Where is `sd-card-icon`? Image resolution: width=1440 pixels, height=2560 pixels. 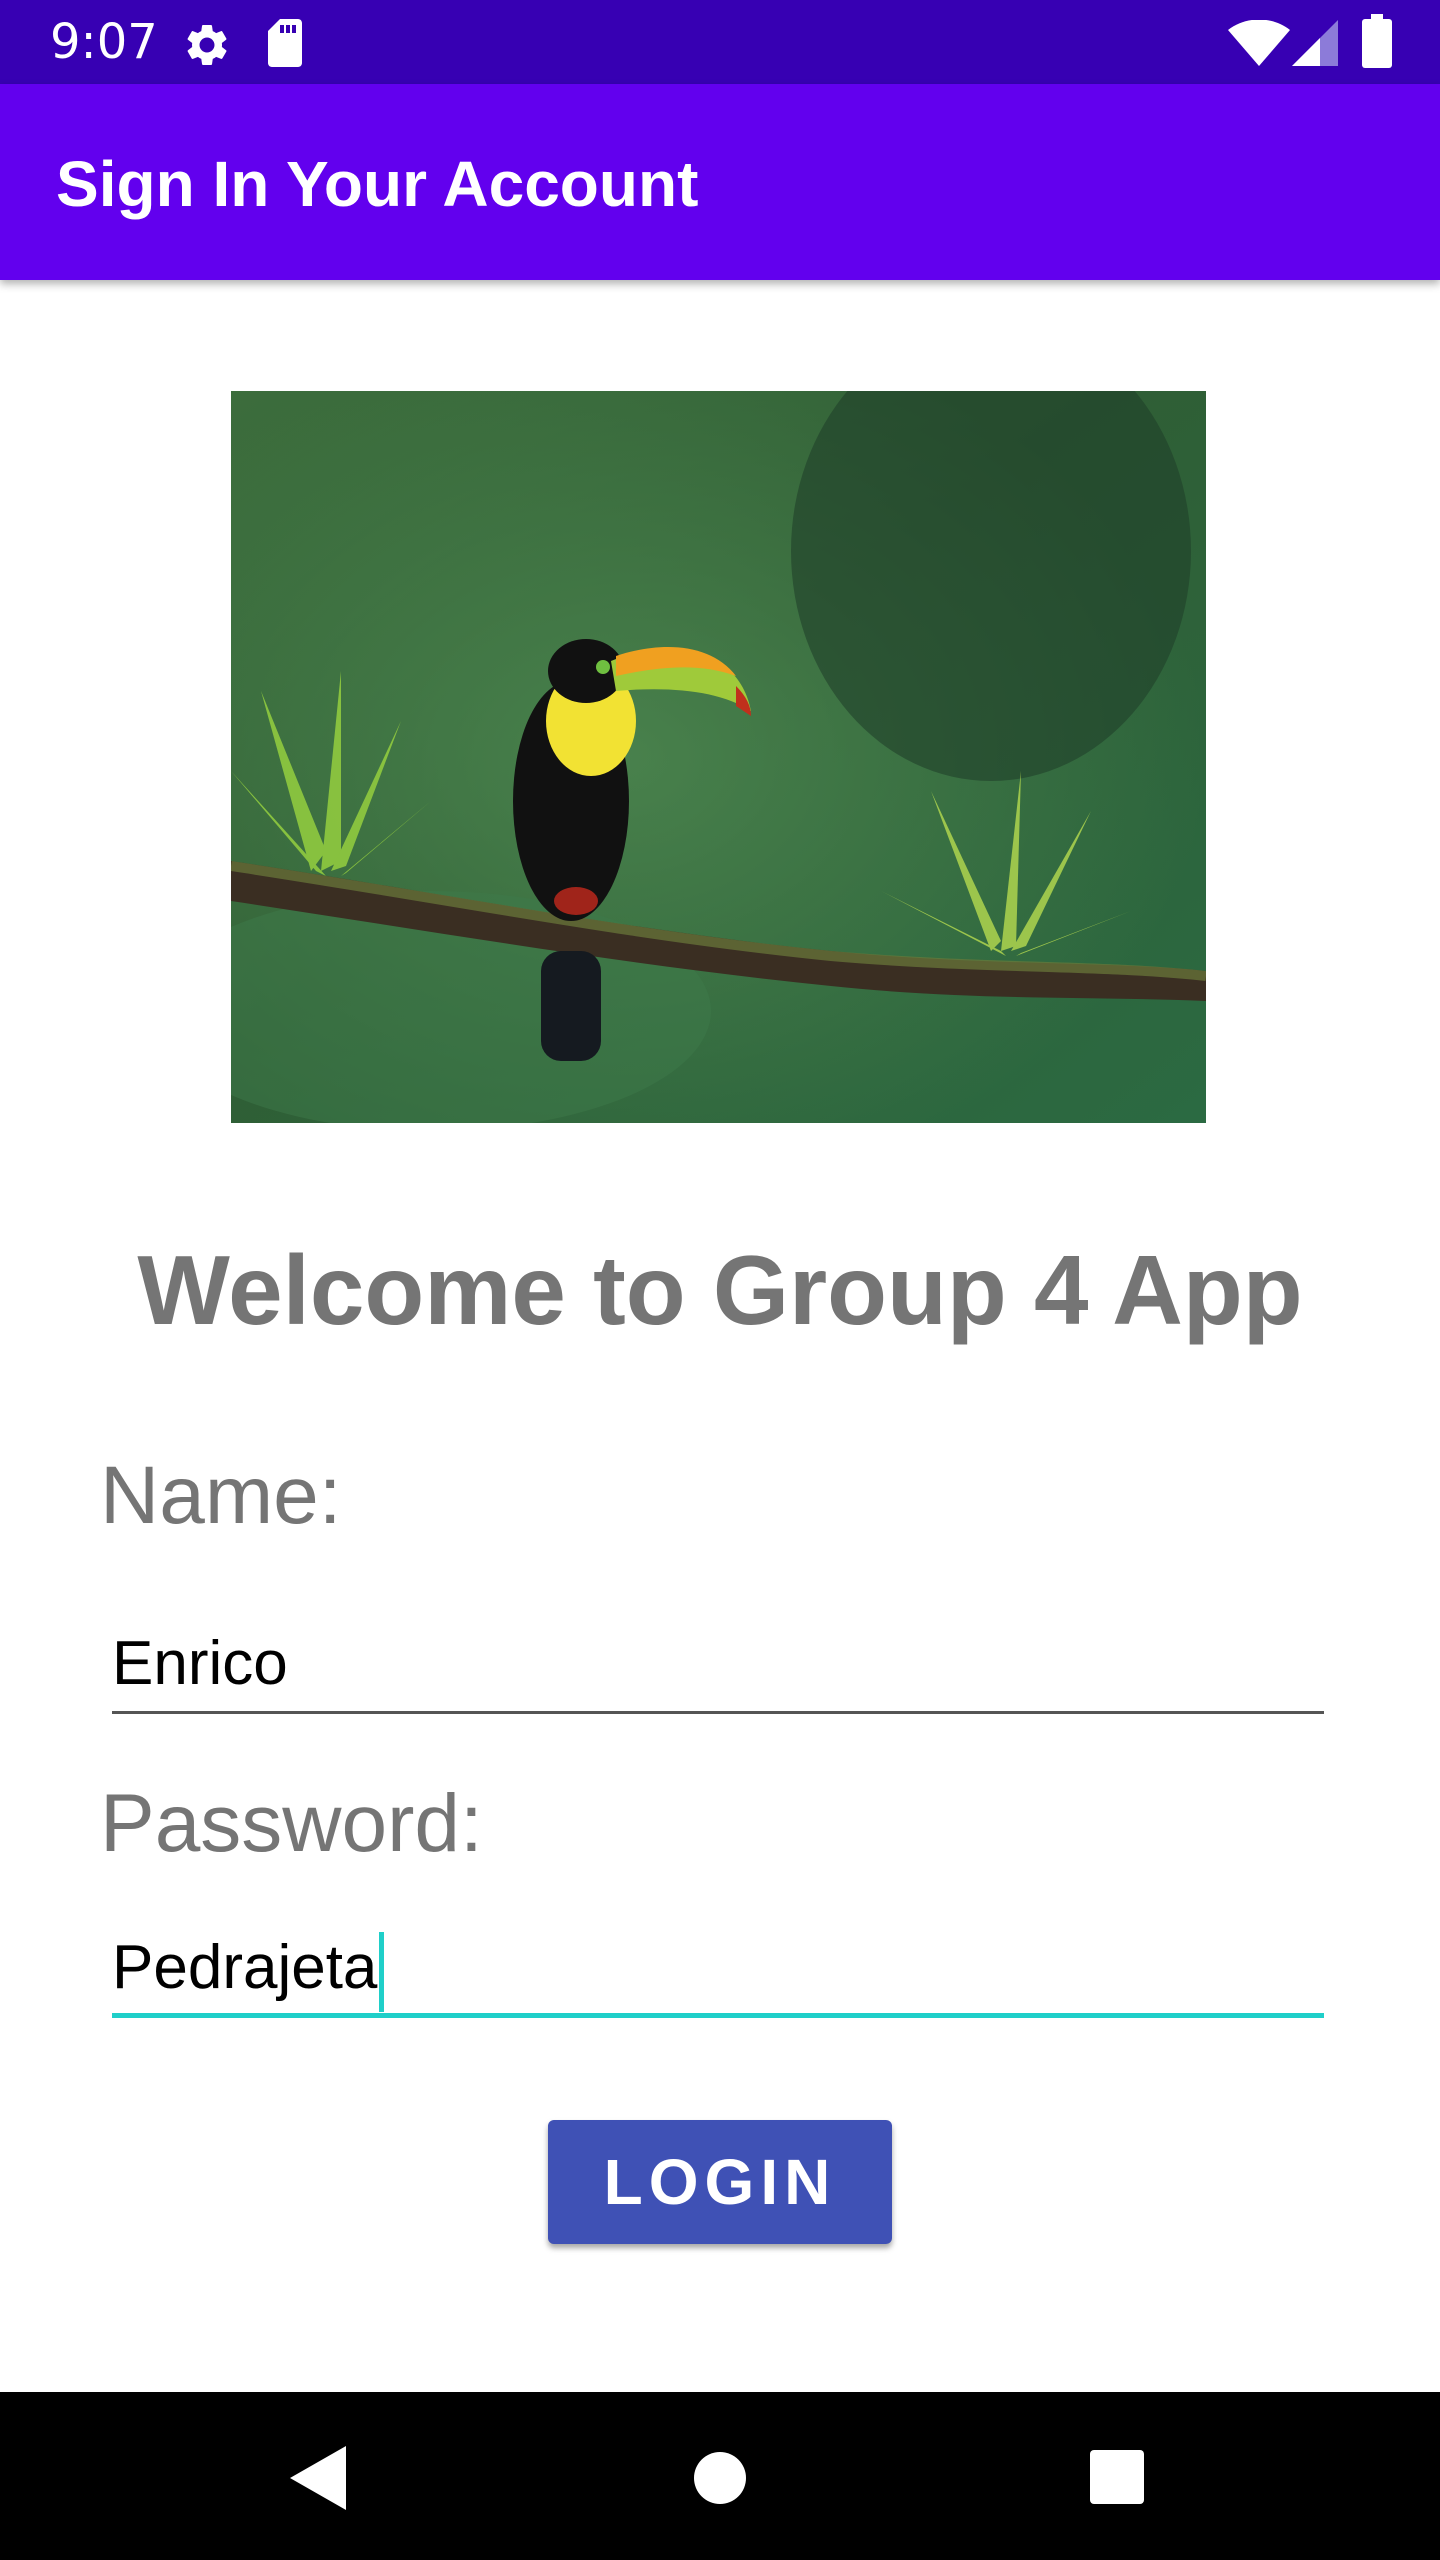 sd-card-icon is located at coordinates (285, 43).